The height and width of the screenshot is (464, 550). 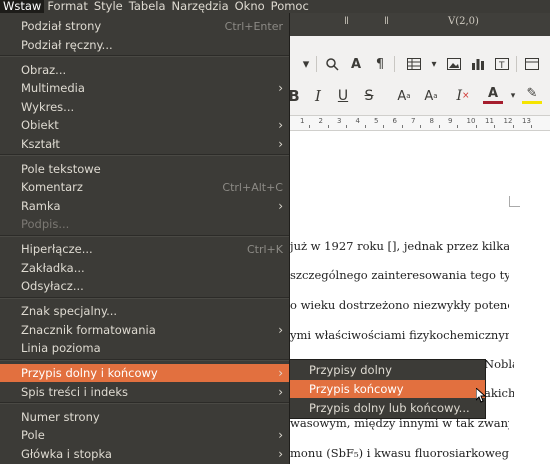 What do you see at coordinates (414, 64) in the screenshot?
I see `table-icon` at bounding box center [414, 64].